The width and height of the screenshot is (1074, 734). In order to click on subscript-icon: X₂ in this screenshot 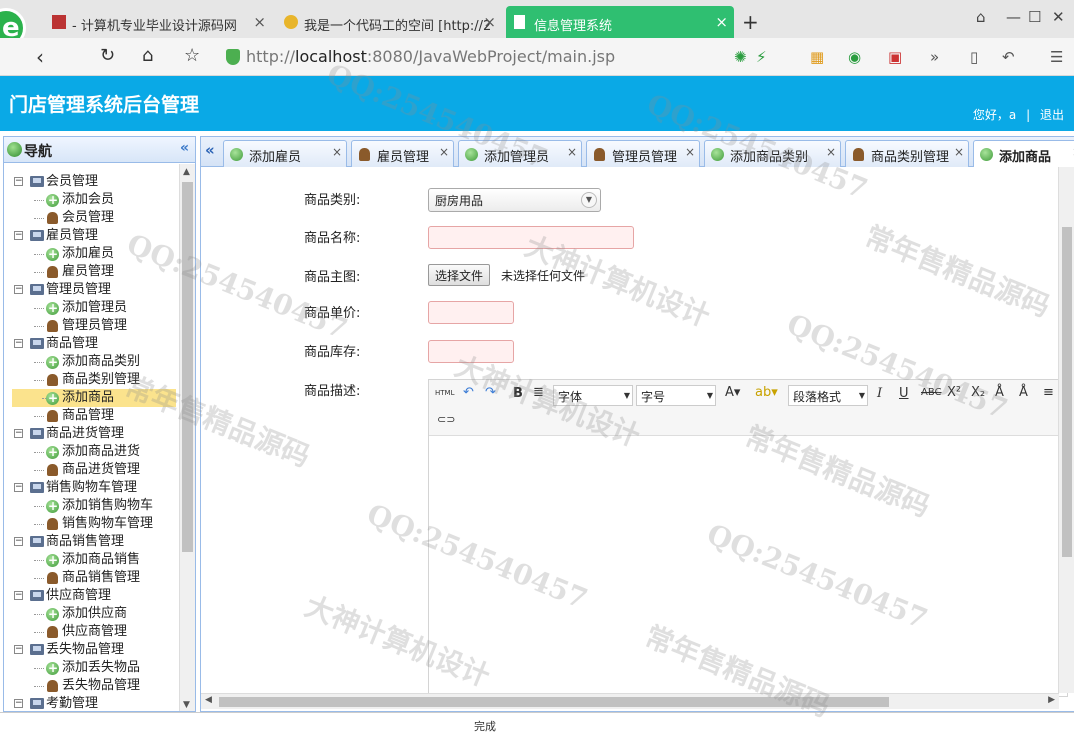, I will do `click(978, 392)`.